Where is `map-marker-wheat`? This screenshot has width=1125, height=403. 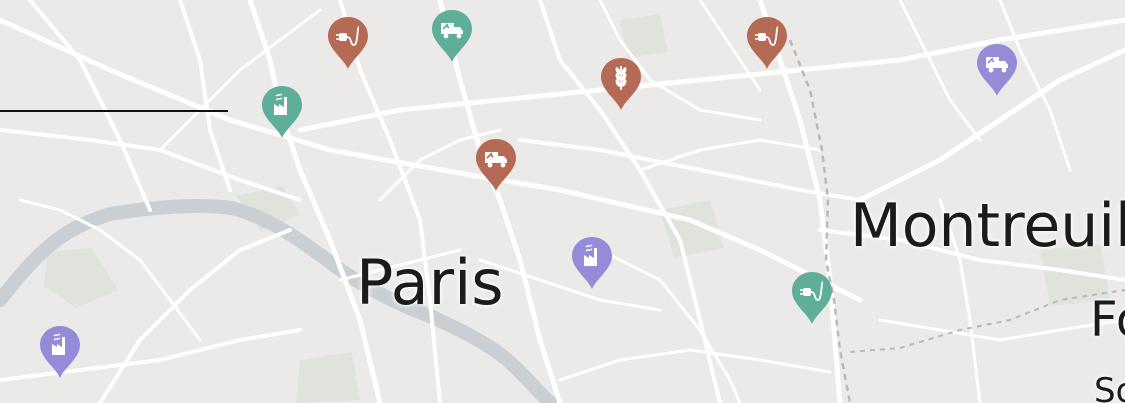 map-marker-wheat is located at coordinates (621, 84).